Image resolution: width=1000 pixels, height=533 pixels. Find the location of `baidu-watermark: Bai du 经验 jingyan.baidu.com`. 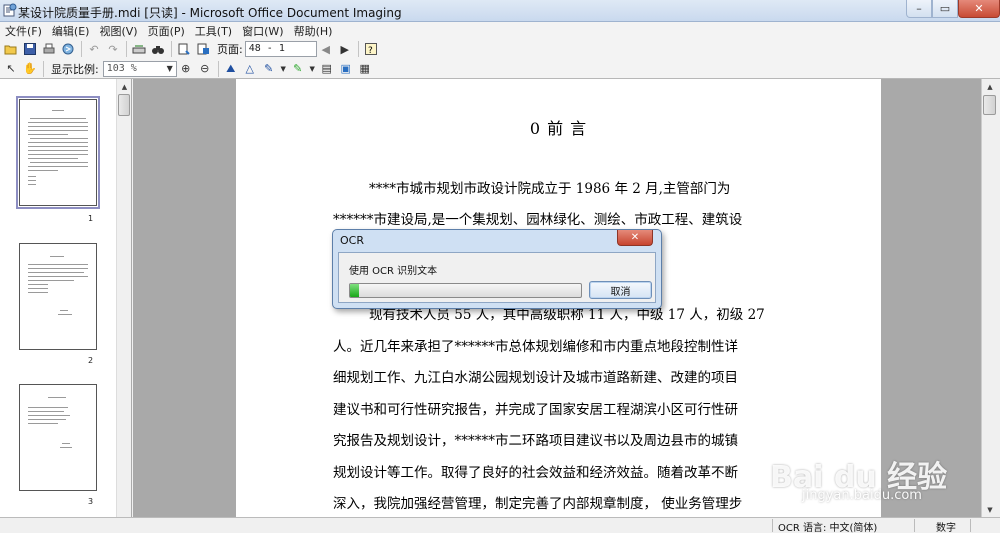

baidu-watermark: Bai du 经验 jingyan.baidu.com is located at coordinates (870, 480).